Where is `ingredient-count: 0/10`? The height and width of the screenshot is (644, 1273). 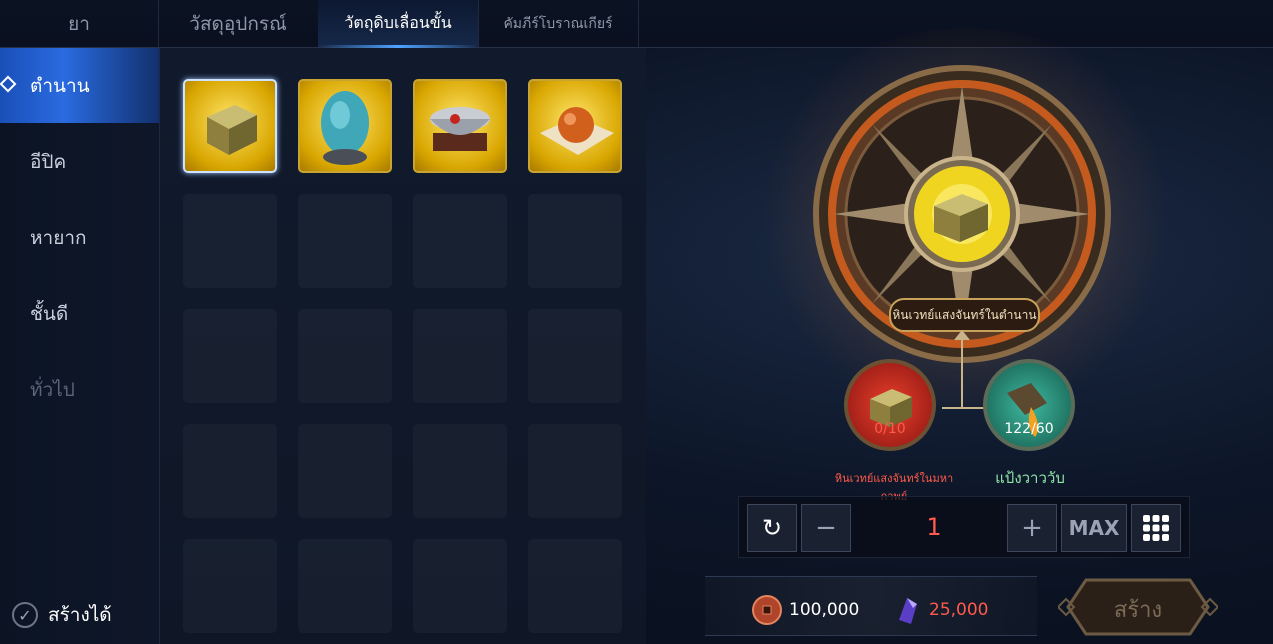 ingredient-count: 0/10 is located at coordinates (890, 429).